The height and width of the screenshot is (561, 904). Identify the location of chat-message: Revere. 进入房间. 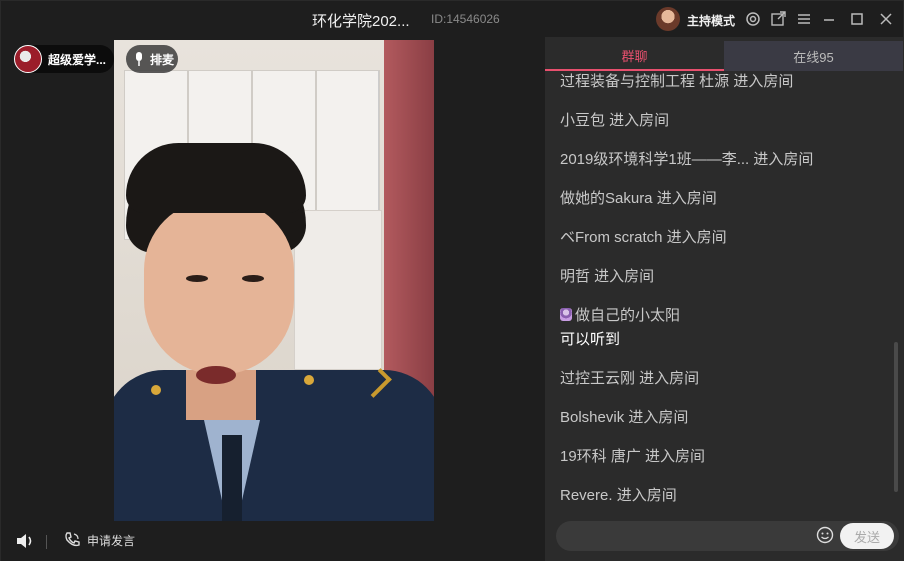
(618, 495).